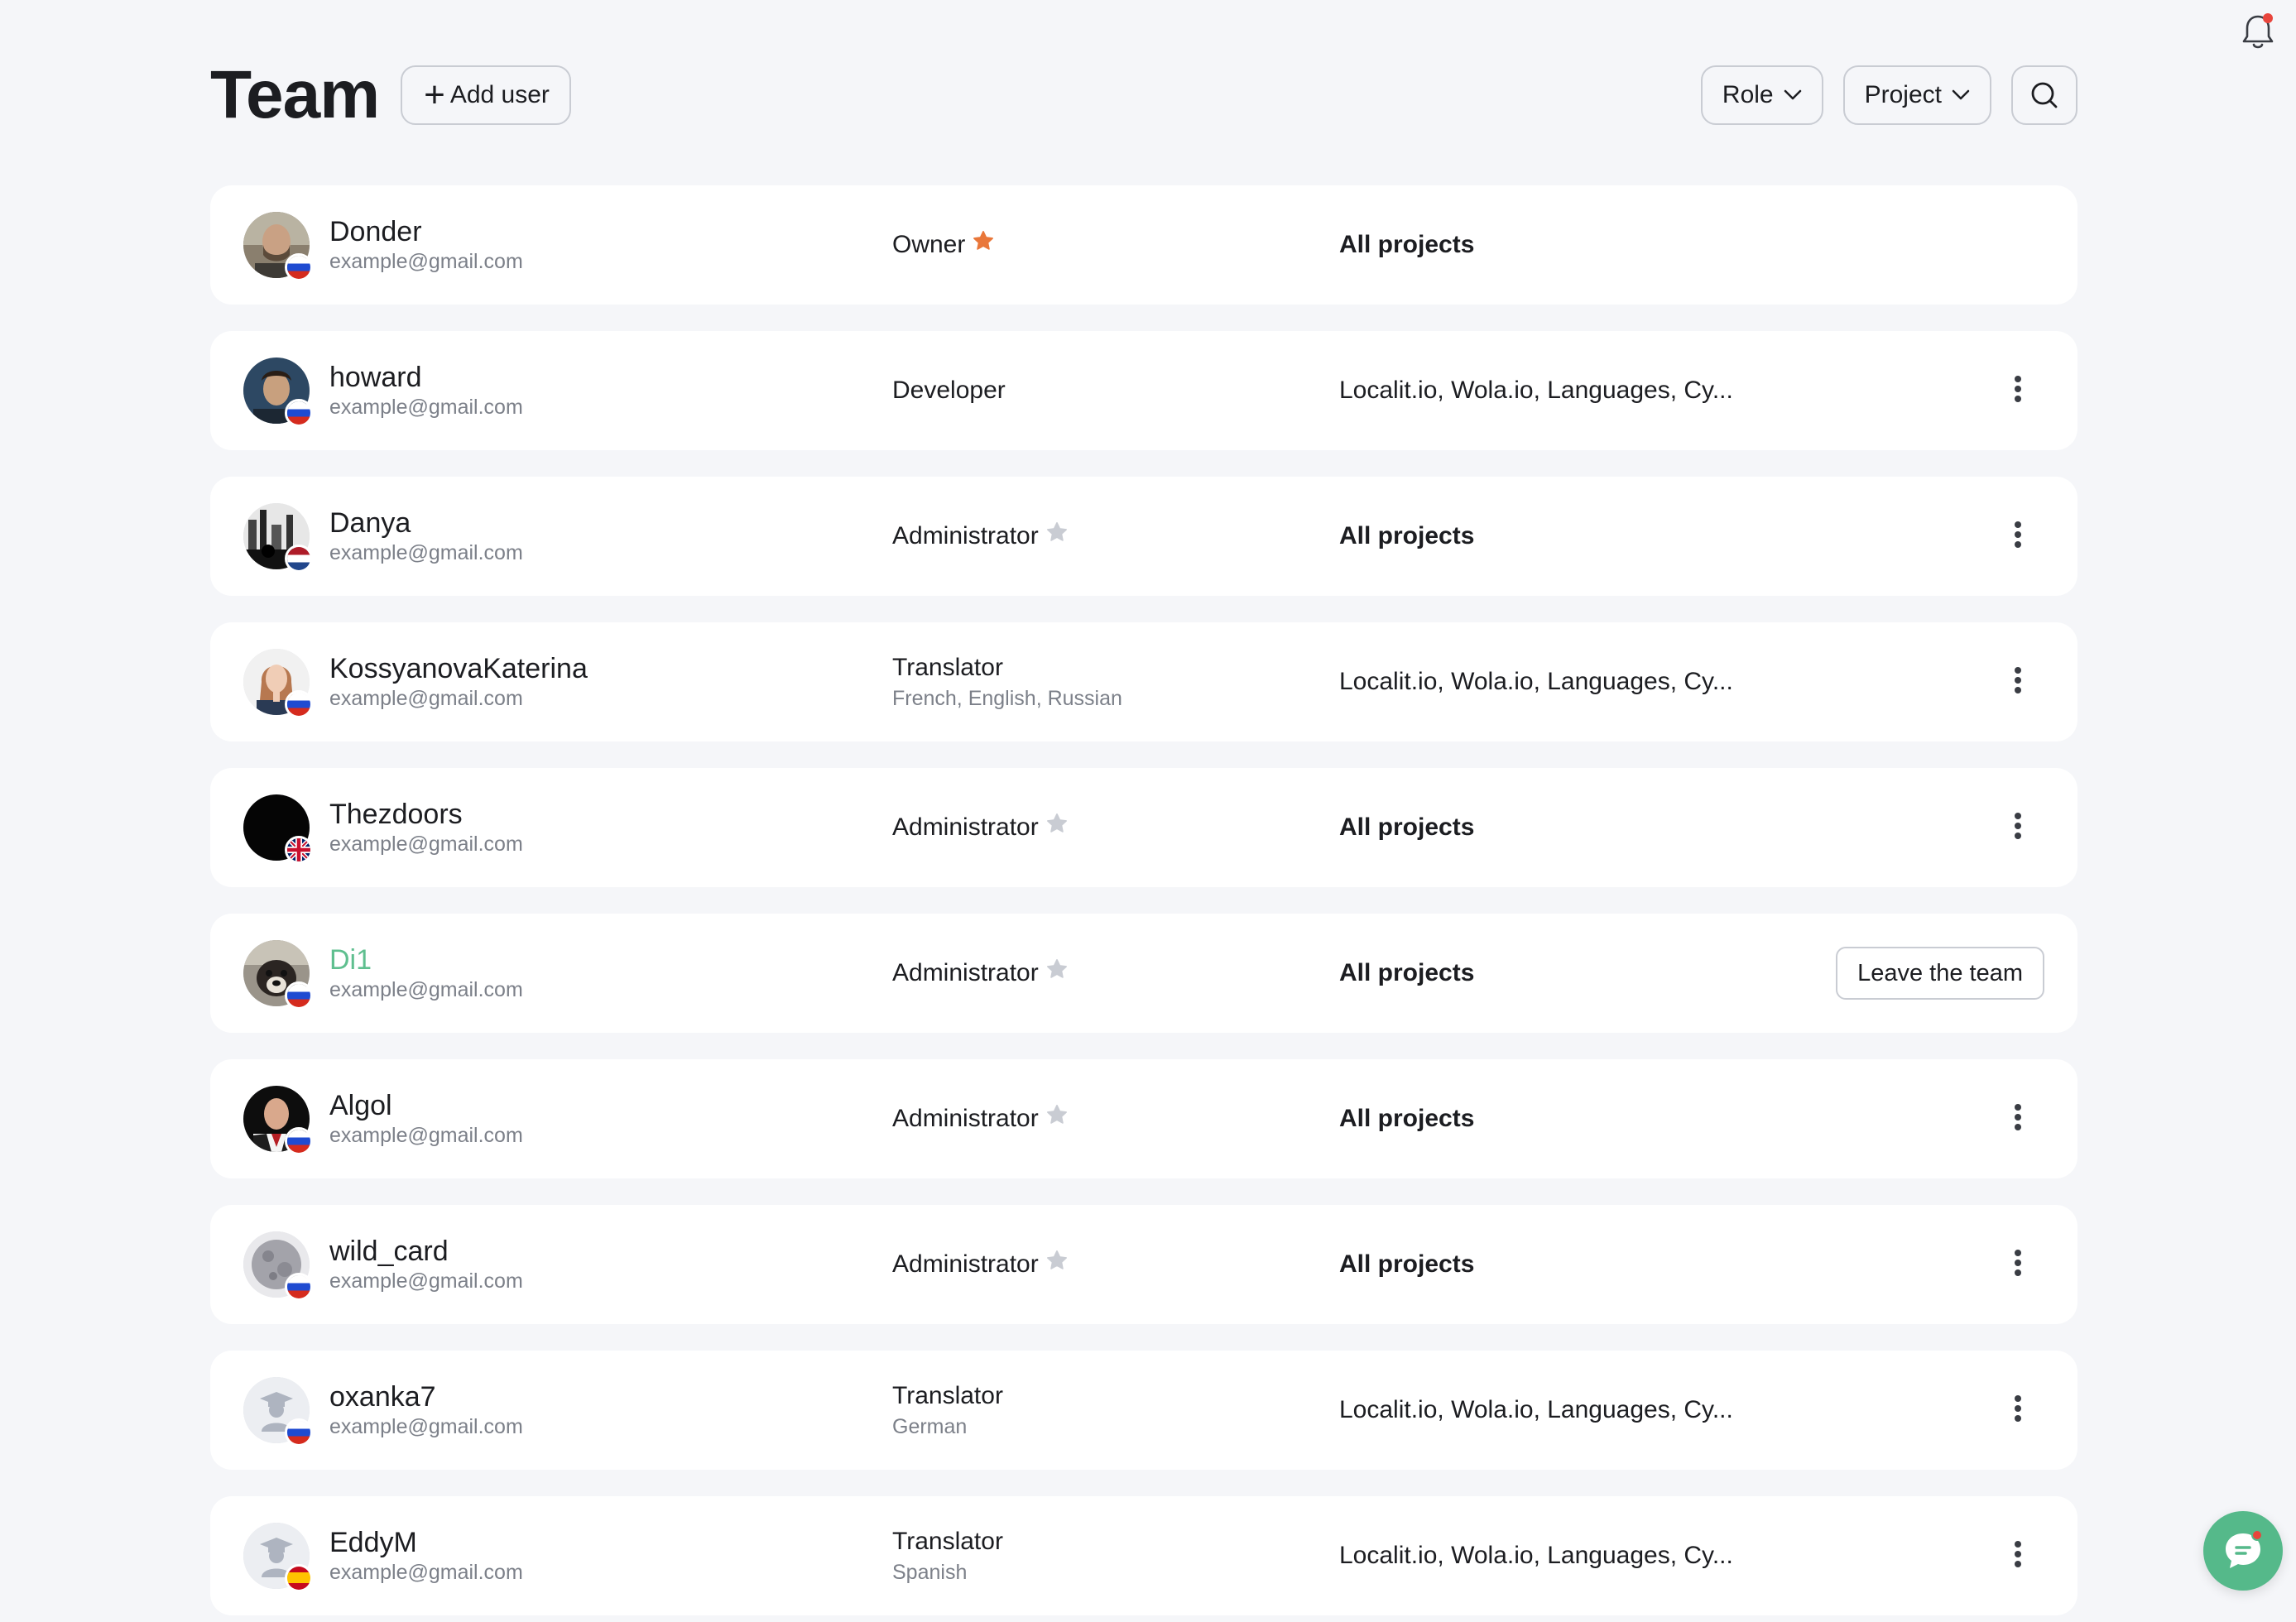 Image resolution: width=2296 pixels, height=1622 pixels. Describe the element at coordinates (426, 1119) in the screenshot. I see `member-info: Algol example@gmail.com` at that location.